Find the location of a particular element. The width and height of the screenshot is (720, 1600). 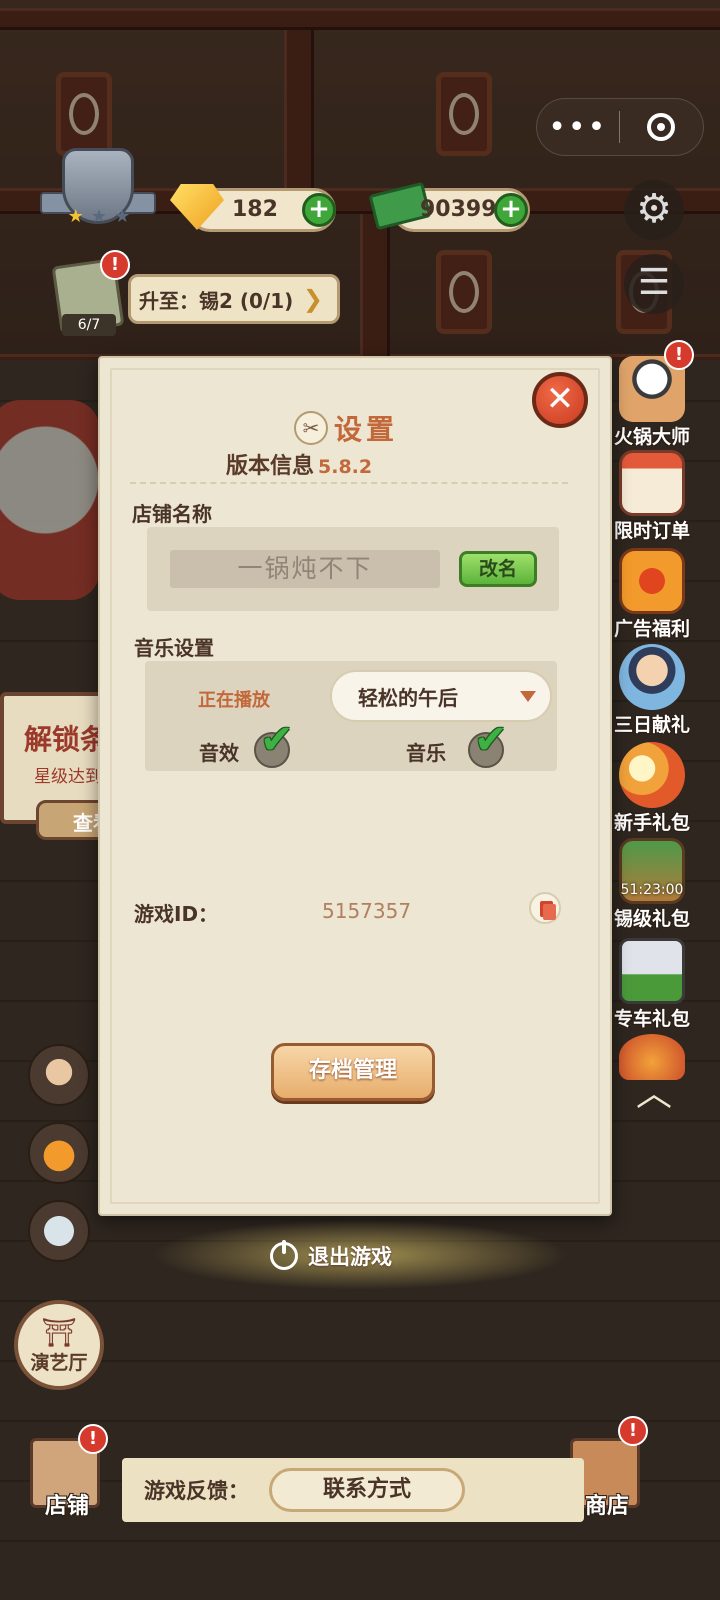

rename-button: 改名 is located at coordinates (498, 569).